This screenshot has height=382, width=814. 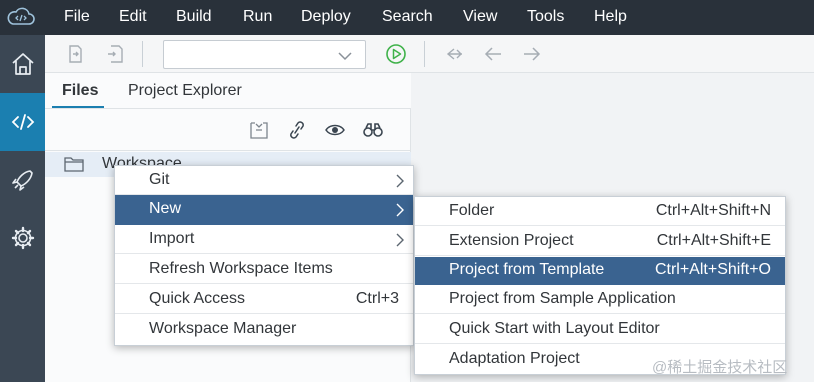 I want to click on menu-build: Build, so click(x=194, y=17).